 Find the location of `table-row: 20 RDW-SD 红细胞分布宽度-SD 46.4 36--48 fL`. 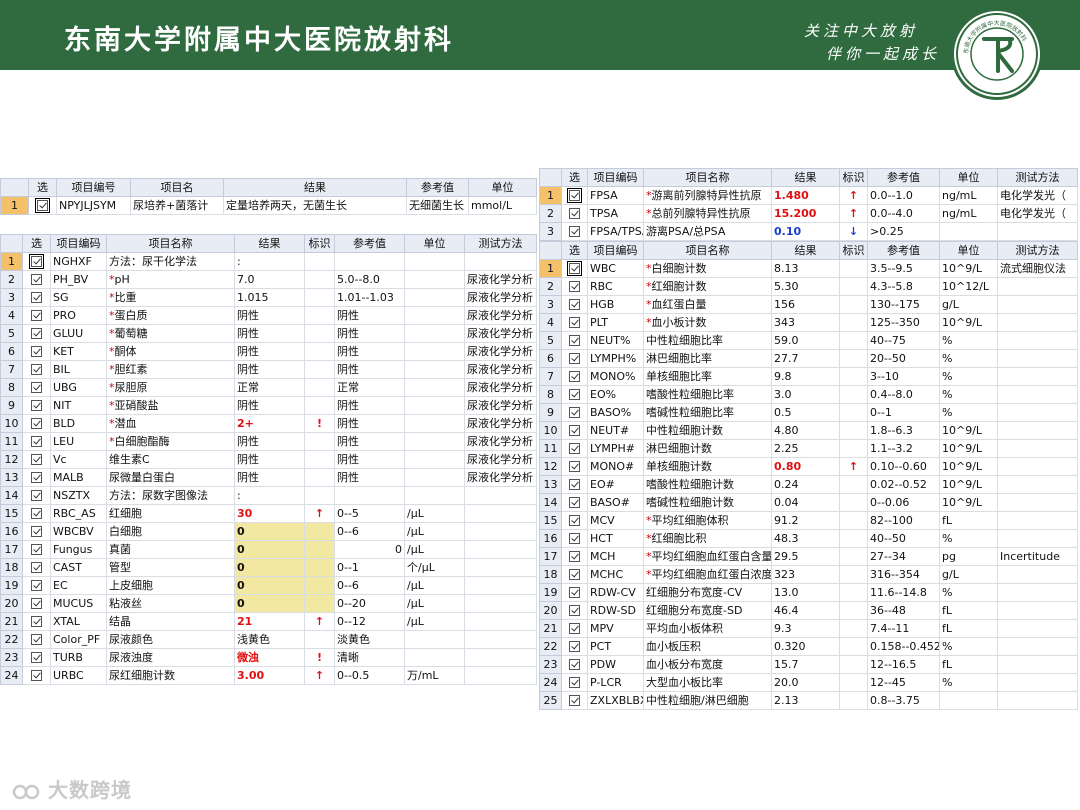

table-row: 20 RDW-SD 红细胞分布宽度-SD 46.4 36--48 fL is located at coordinates (808, 610).